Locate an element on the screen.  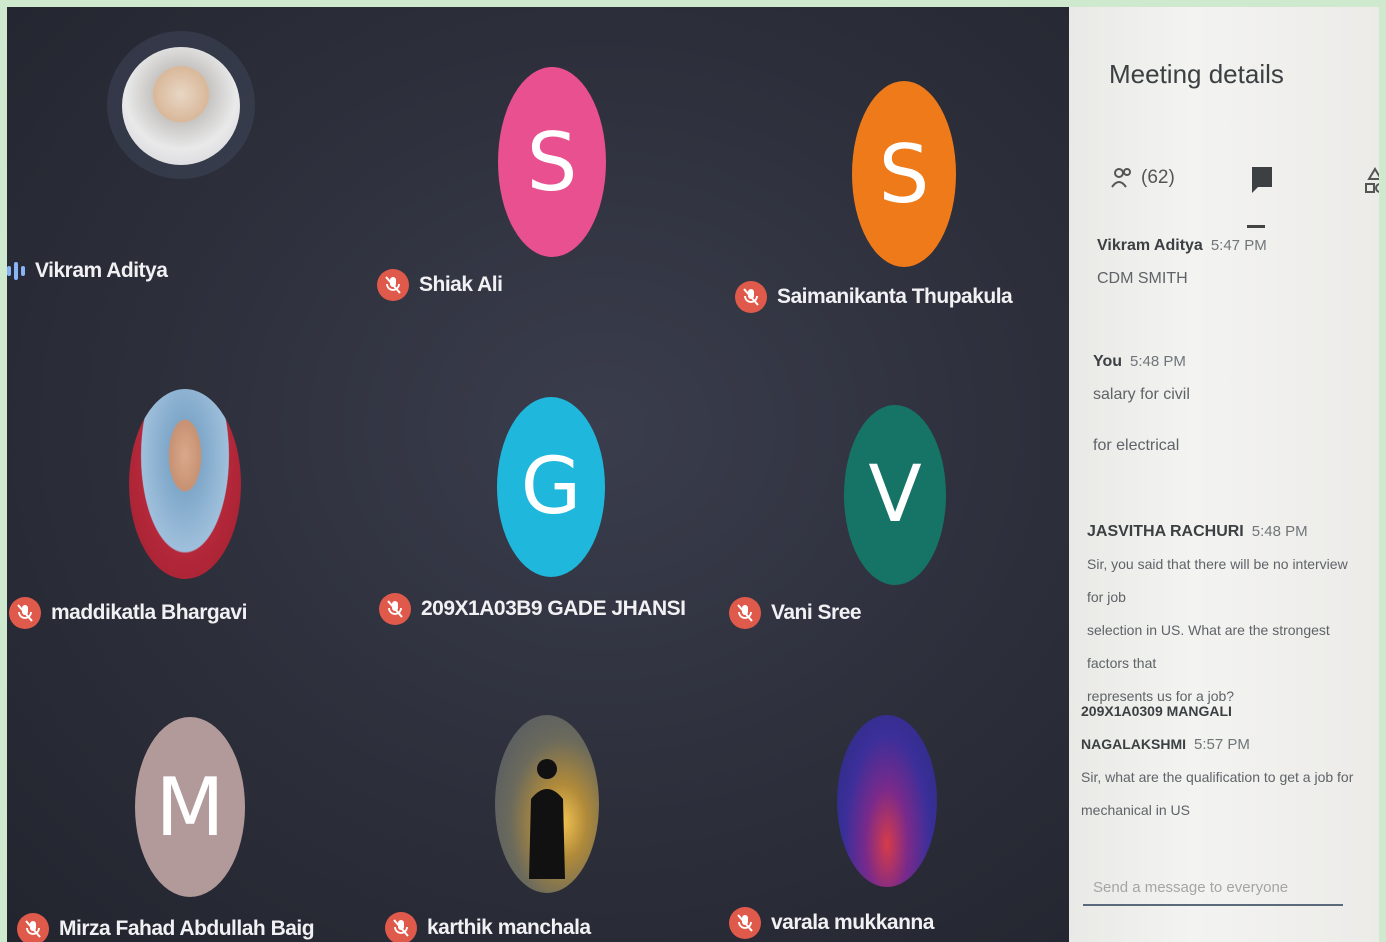
chat-message: Vikram Aditya 5:47 PM CDM SMITH is located at coordinates (1232, 262).